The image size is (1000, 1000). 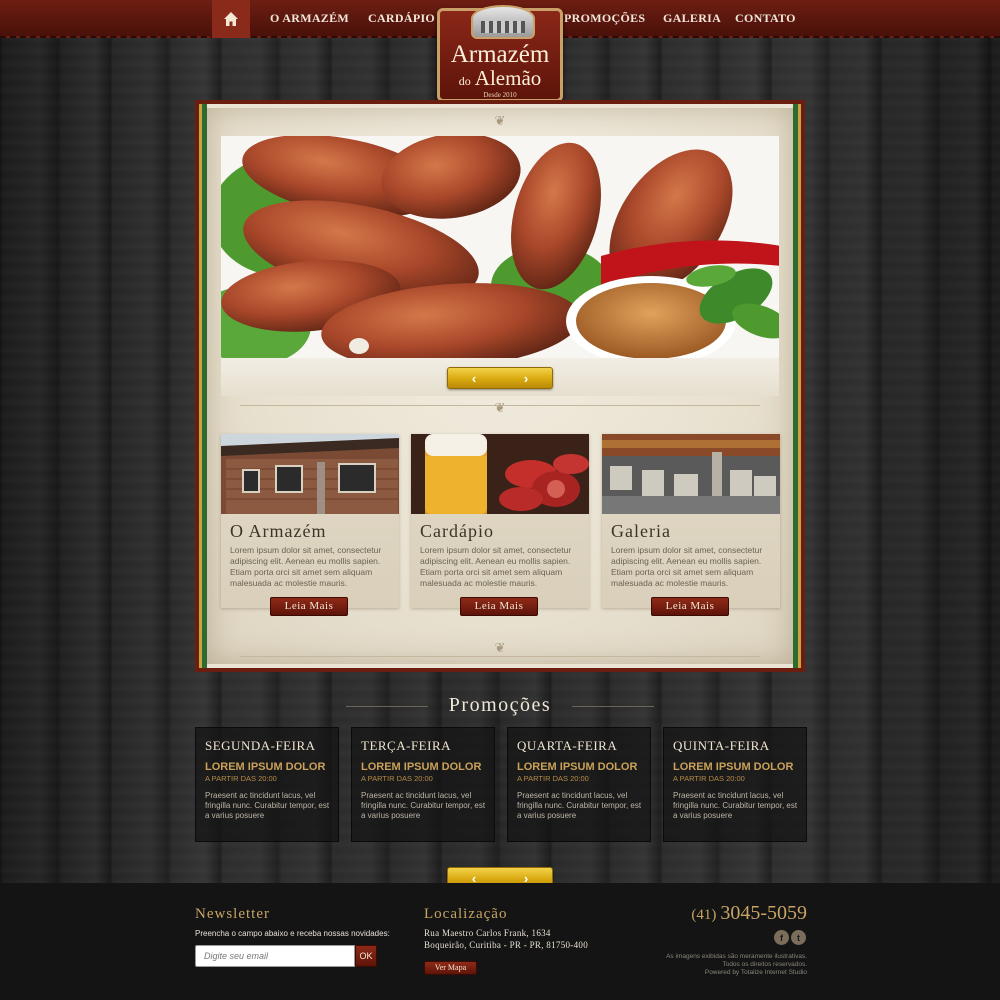 I want to click on location-title: Localização, so click(x=466, y=914).